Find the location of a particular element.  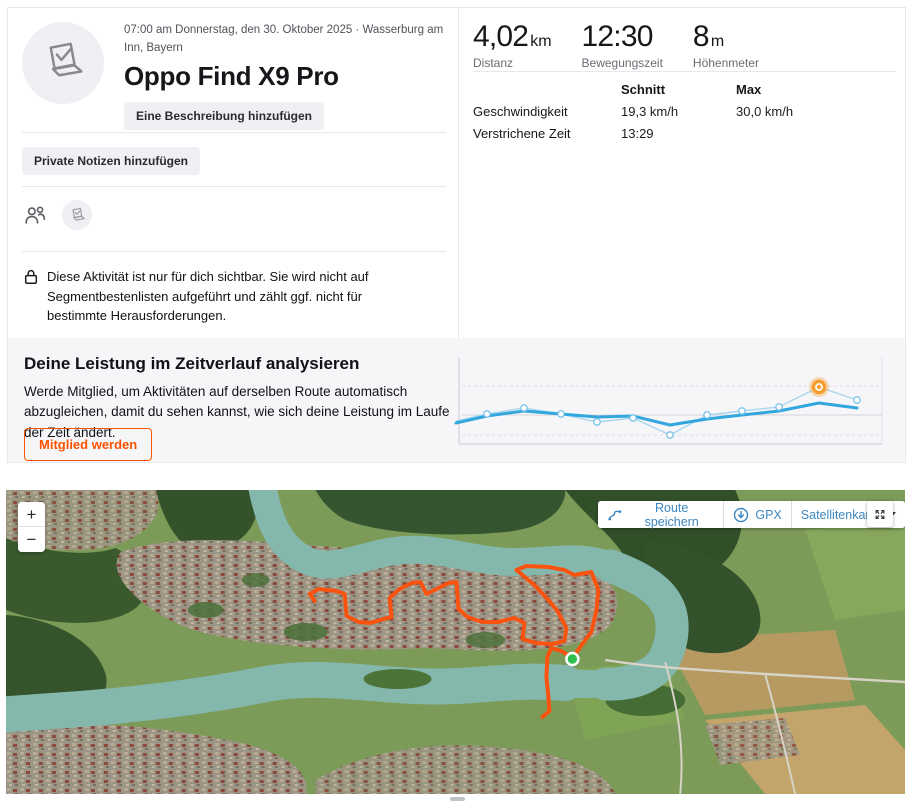

table-cell-elapsed-max is located at coordinates (811, 133).